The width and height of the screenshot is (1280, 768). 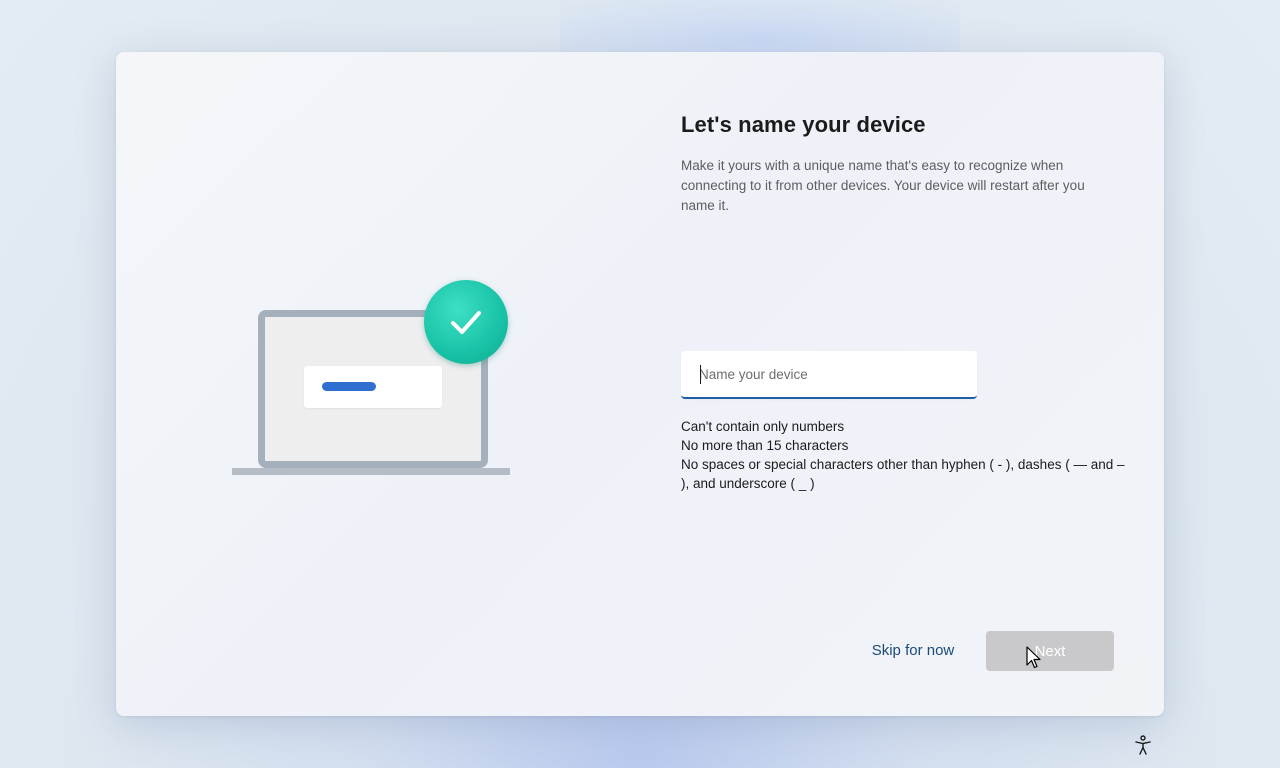 What do you see at coordinates (1033, 657) in the screenshot?
I see `mouse-cursor-icon` at bounding box center [1033, 657].